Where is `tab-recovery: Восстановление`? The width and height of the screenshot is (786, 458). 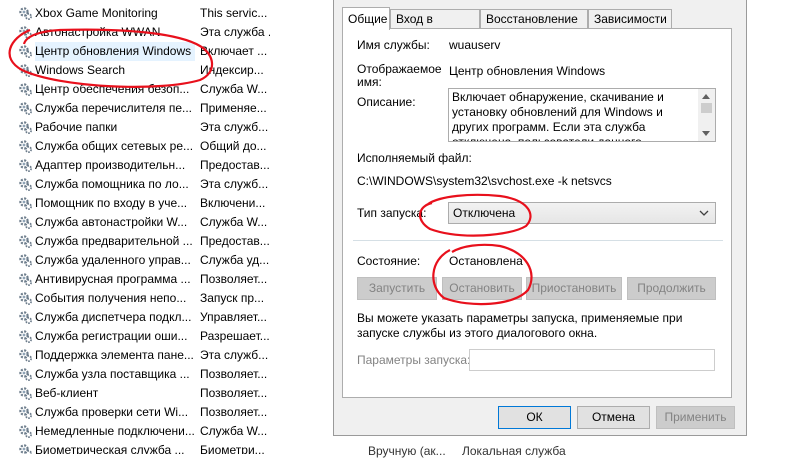 tab-recovery: Восстановление is located at coordinates (534, 19).